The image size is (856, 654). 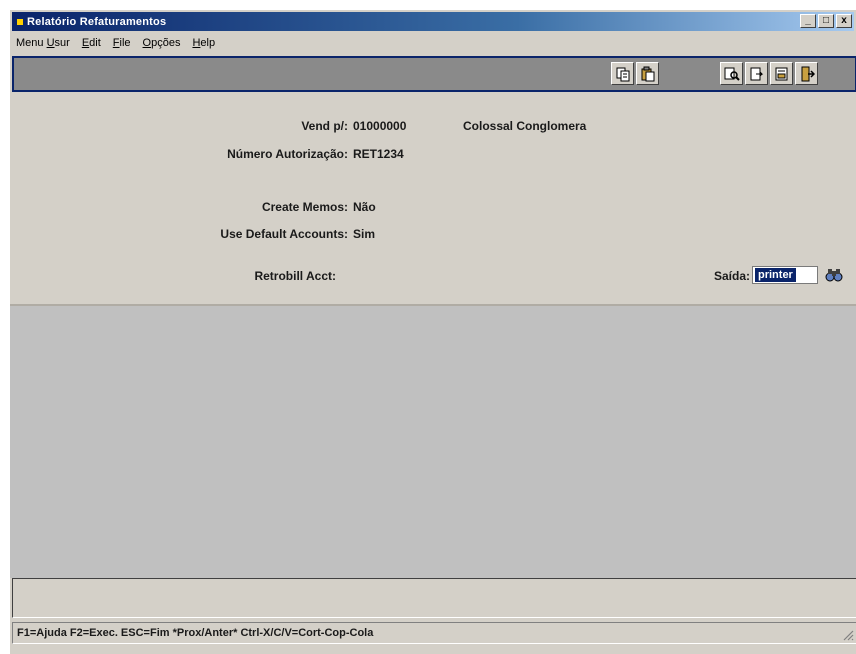 I want to click on resize-grip-icon, so click(x=848, y=635).